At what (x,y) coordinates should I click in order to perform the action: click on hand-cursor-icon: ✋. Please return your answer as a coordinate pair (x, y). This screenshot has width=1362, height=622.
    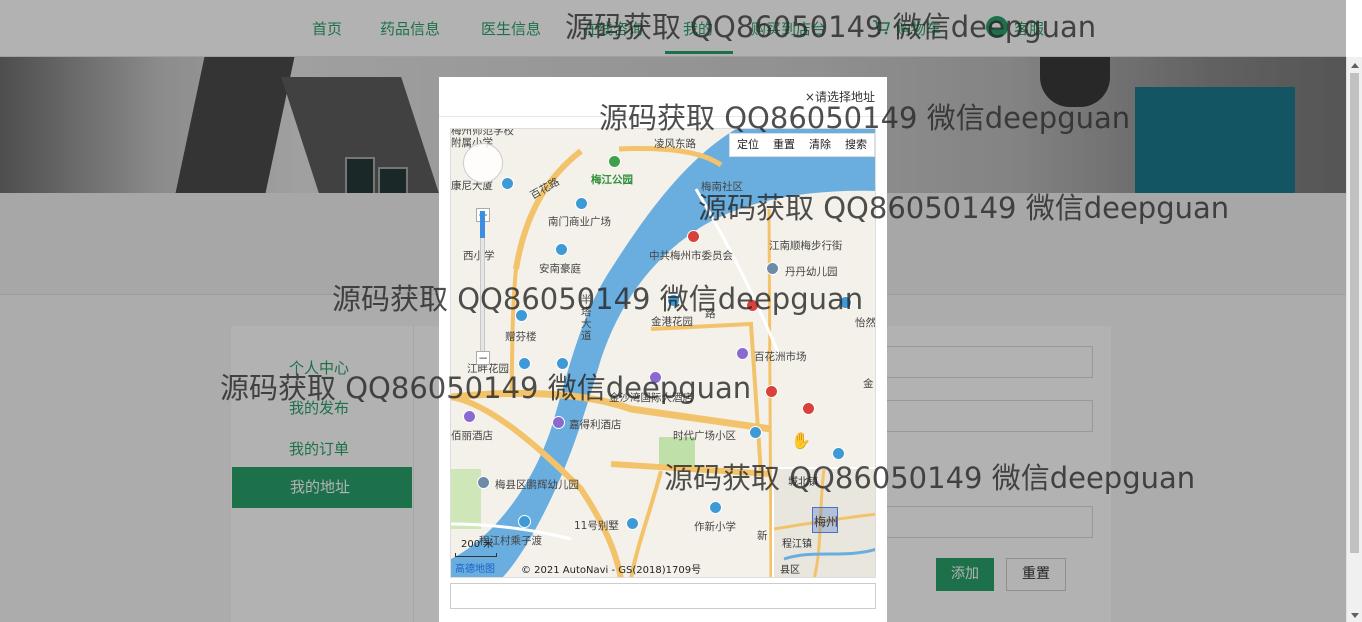
    Looking at the image, I should click on (801, 440).